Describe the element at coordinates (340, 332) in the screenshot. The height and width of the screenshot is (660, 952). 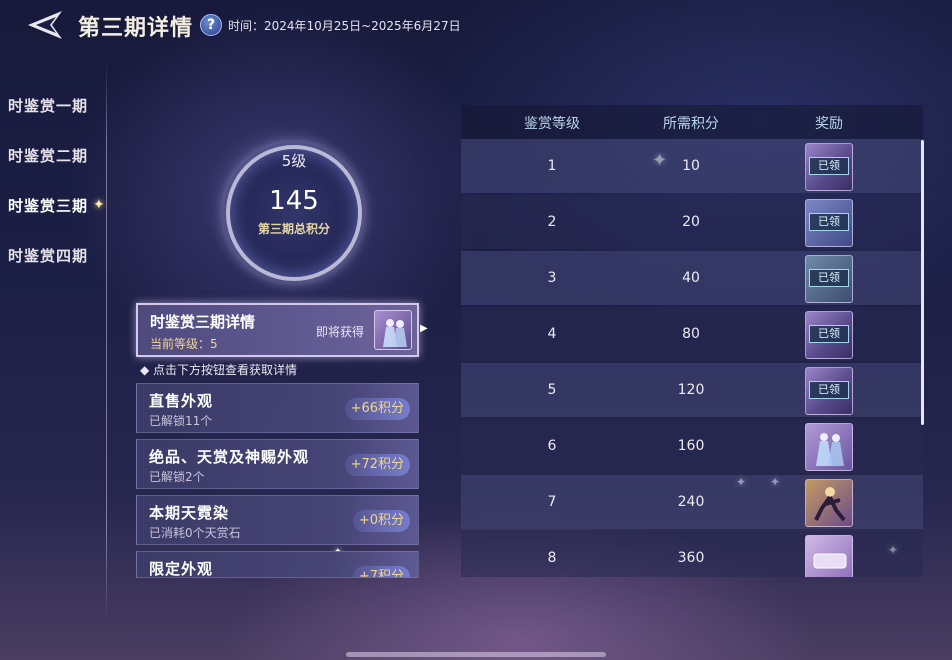
I see `upcoming-label: 即将获得` at that location.